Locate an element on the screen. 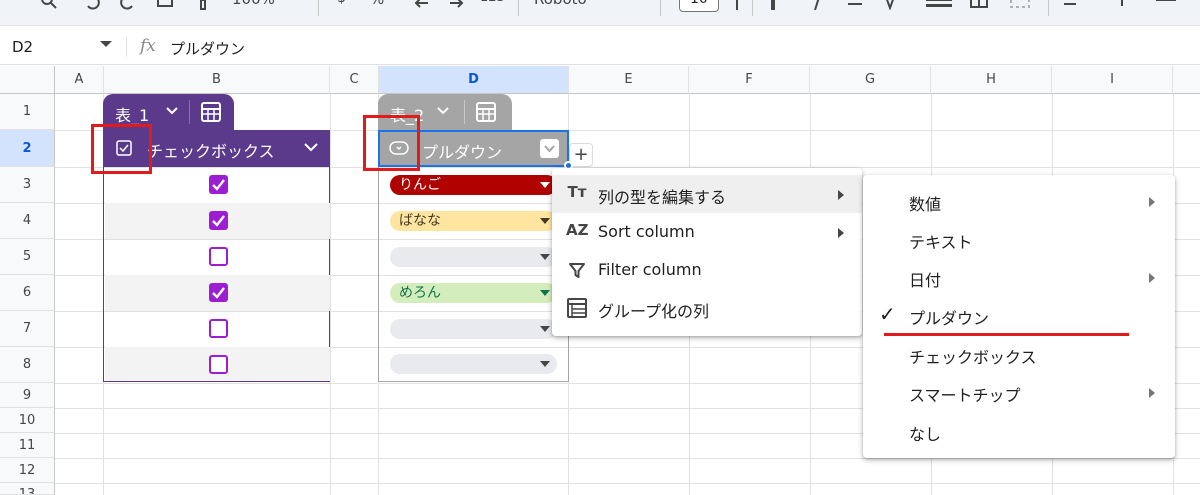 The width and height of the screenshot is (1200, 495). column-header-a: A is located at coordinates (79, 80).